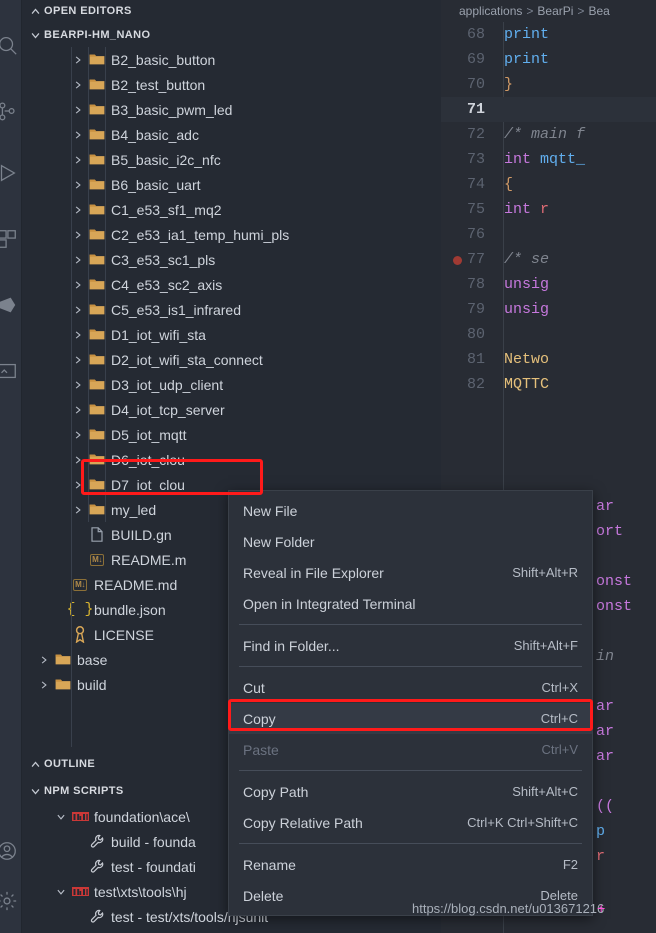 This screenshot has width=656, height=933. I want to click on tree-row: C3_e53_sc1_pls, so click(231, 259).